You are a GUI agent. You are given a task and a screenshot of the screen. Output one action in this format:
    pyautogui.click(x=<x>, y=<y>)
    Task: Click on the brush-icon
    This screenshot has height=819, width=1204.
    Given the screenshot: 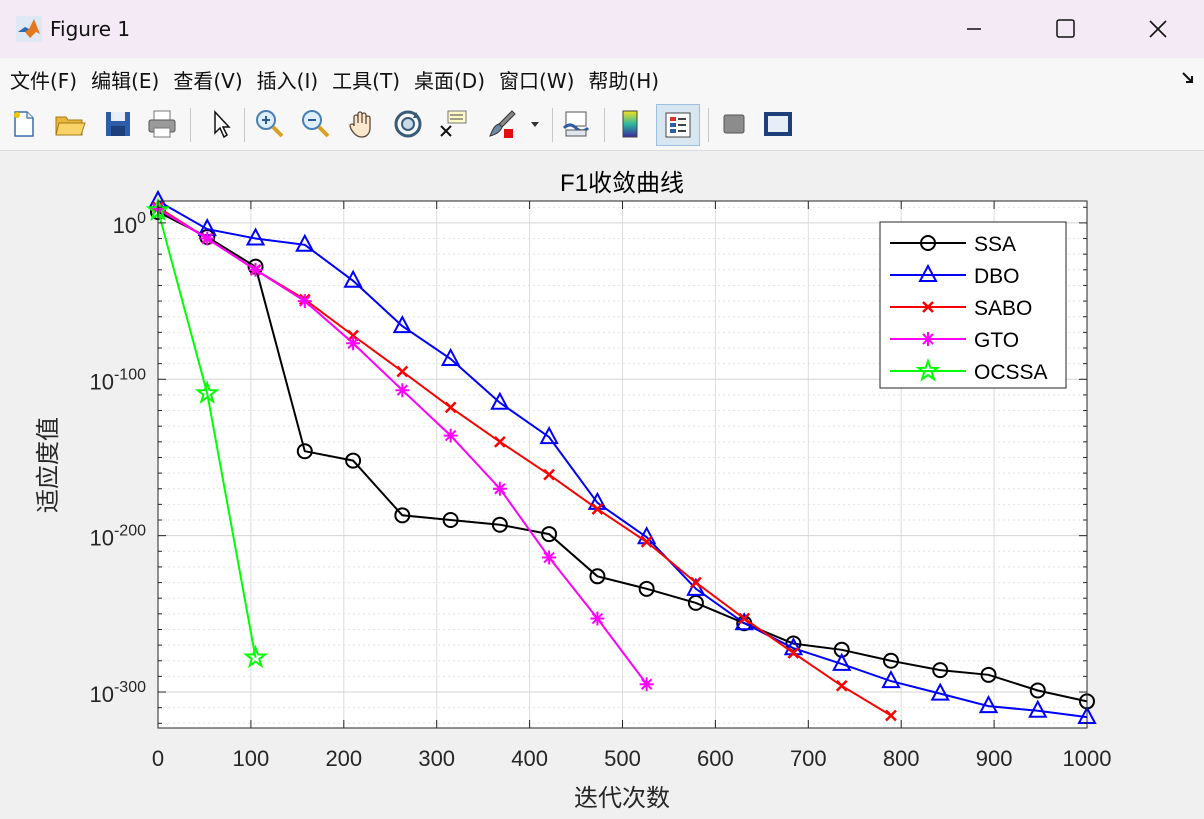 What is the action you would take?
    pyautogui.click(x=502, y=124)
    